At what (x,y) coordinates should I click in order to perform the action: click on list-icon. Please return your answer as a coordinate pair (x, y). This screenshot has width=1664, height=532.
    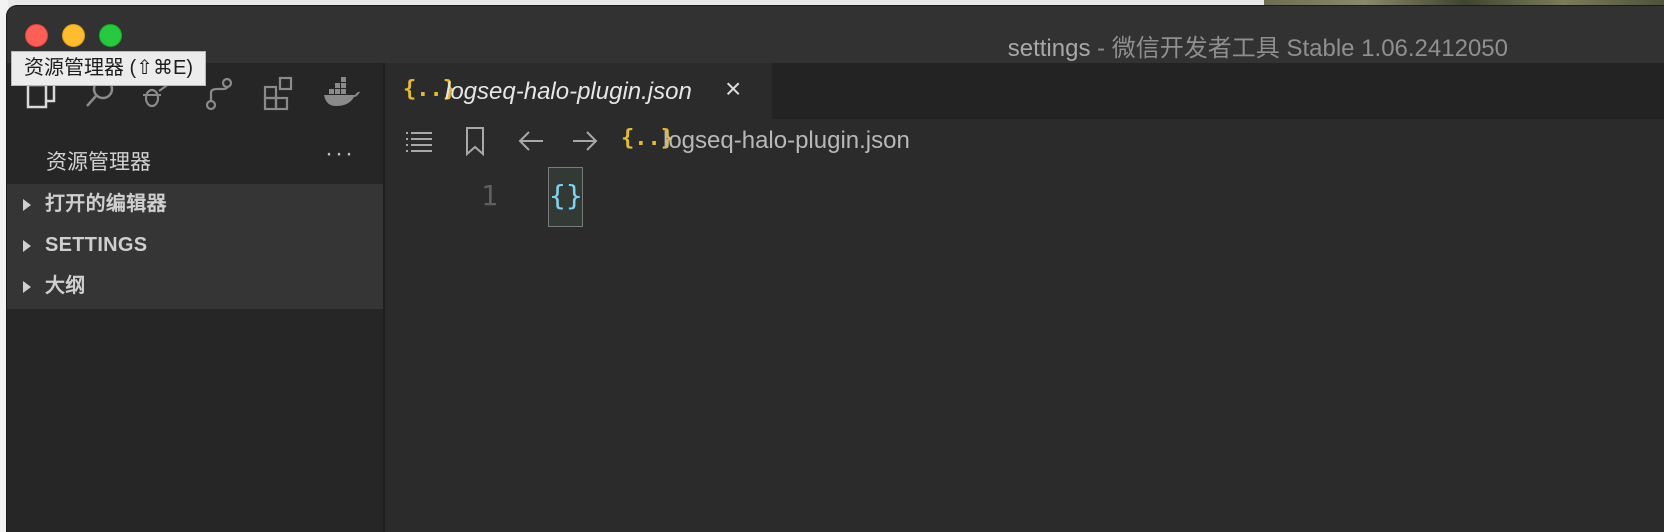
    Looking at the image, I should click on (419, 141).